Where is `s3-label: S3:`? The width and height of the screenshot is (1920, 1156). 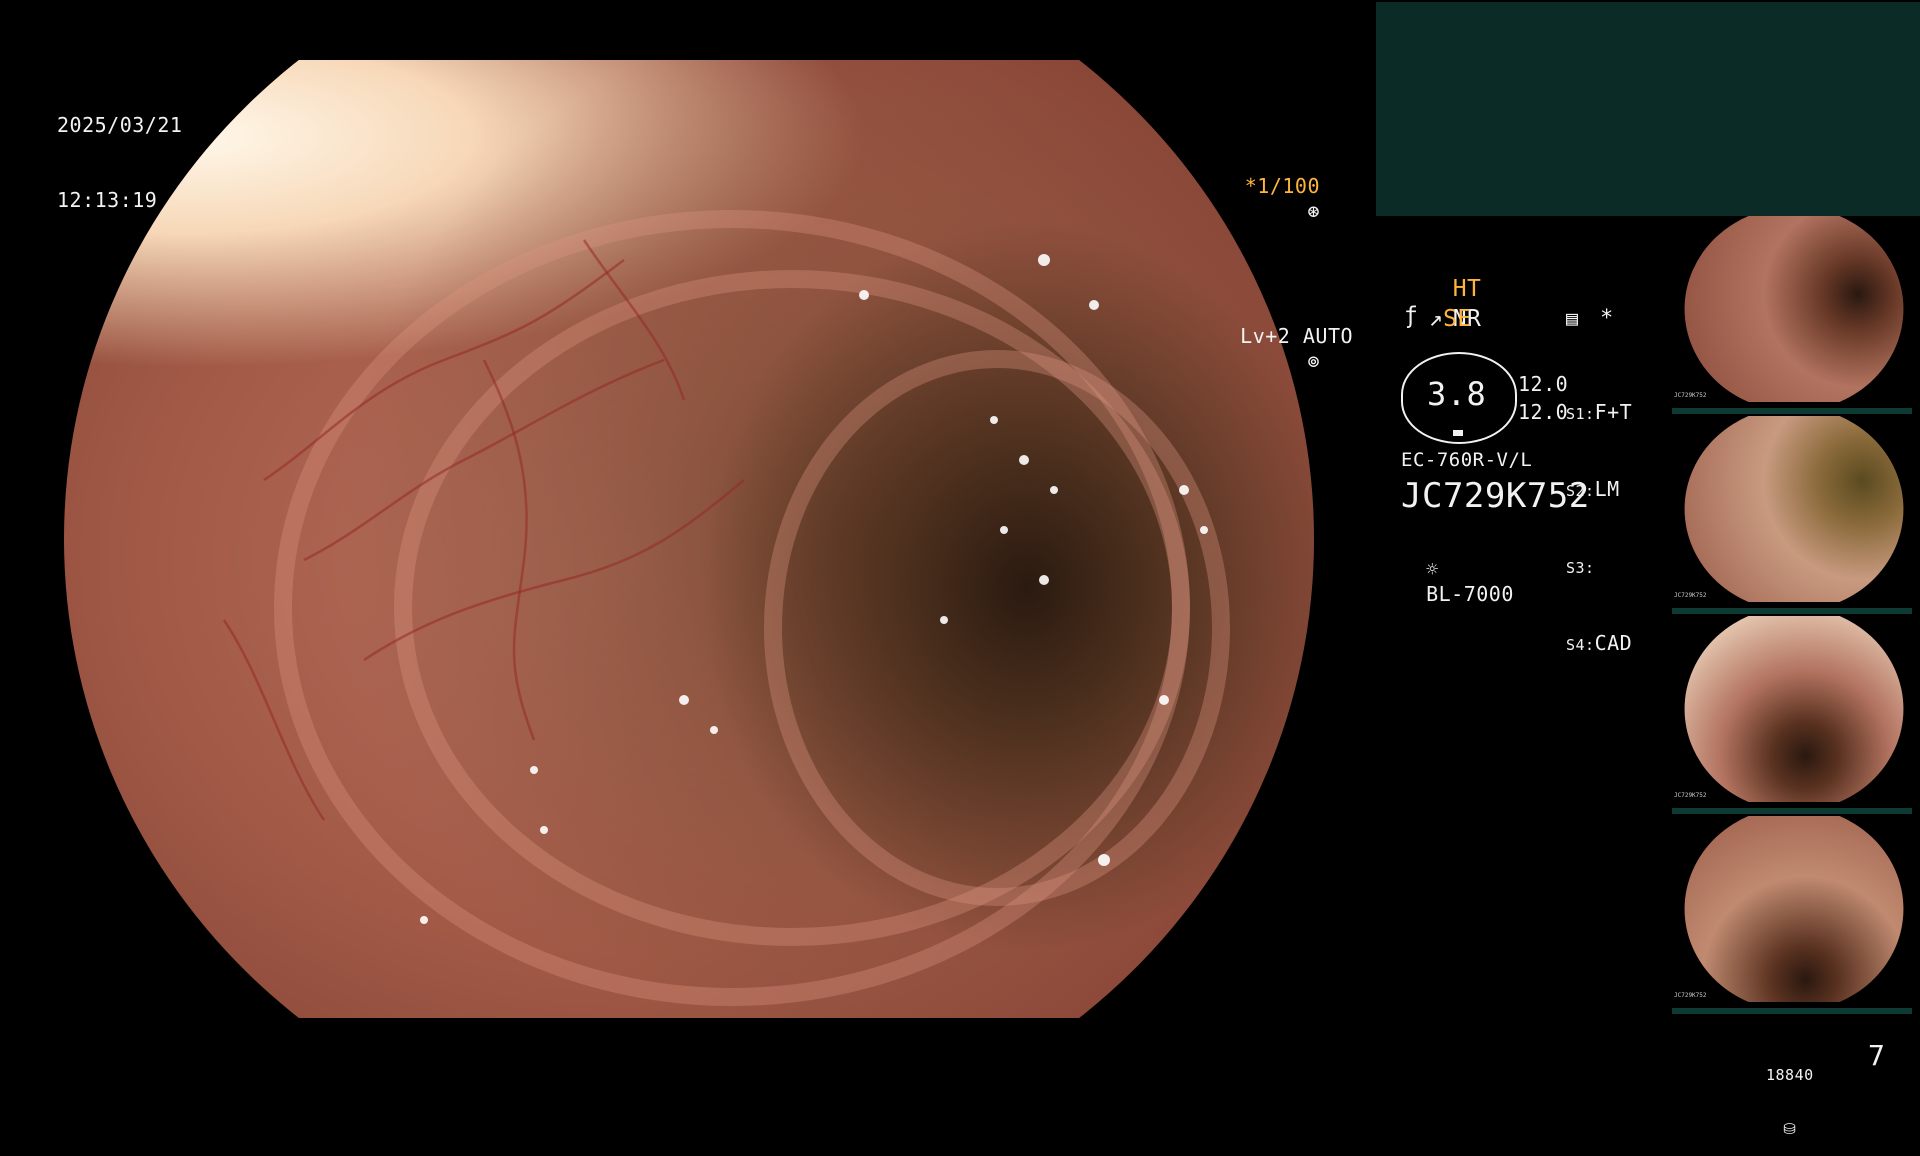
s3-label: S3: is located at coordinates (1580, 568).